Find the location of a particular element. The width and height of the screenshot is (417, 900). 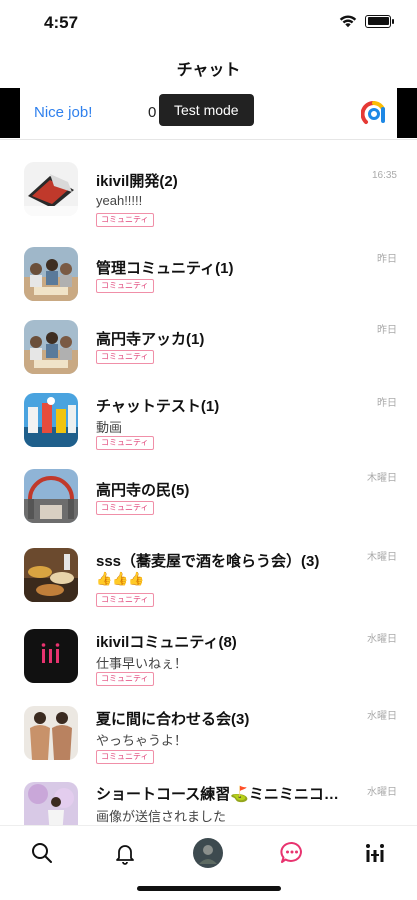

chat-item: ikivil開発(2) yeah!!!!! コミュニティ 16:35 is located at coordinates (208, 201).